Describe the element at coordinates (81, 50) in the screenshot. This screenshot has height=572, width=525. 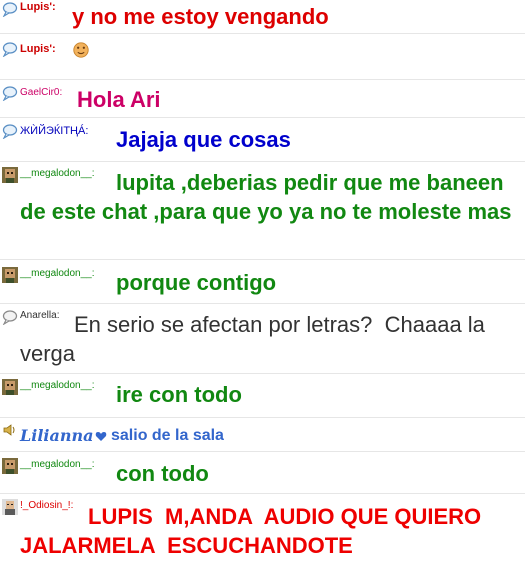
I see `cookie-face-emoji` at that location.